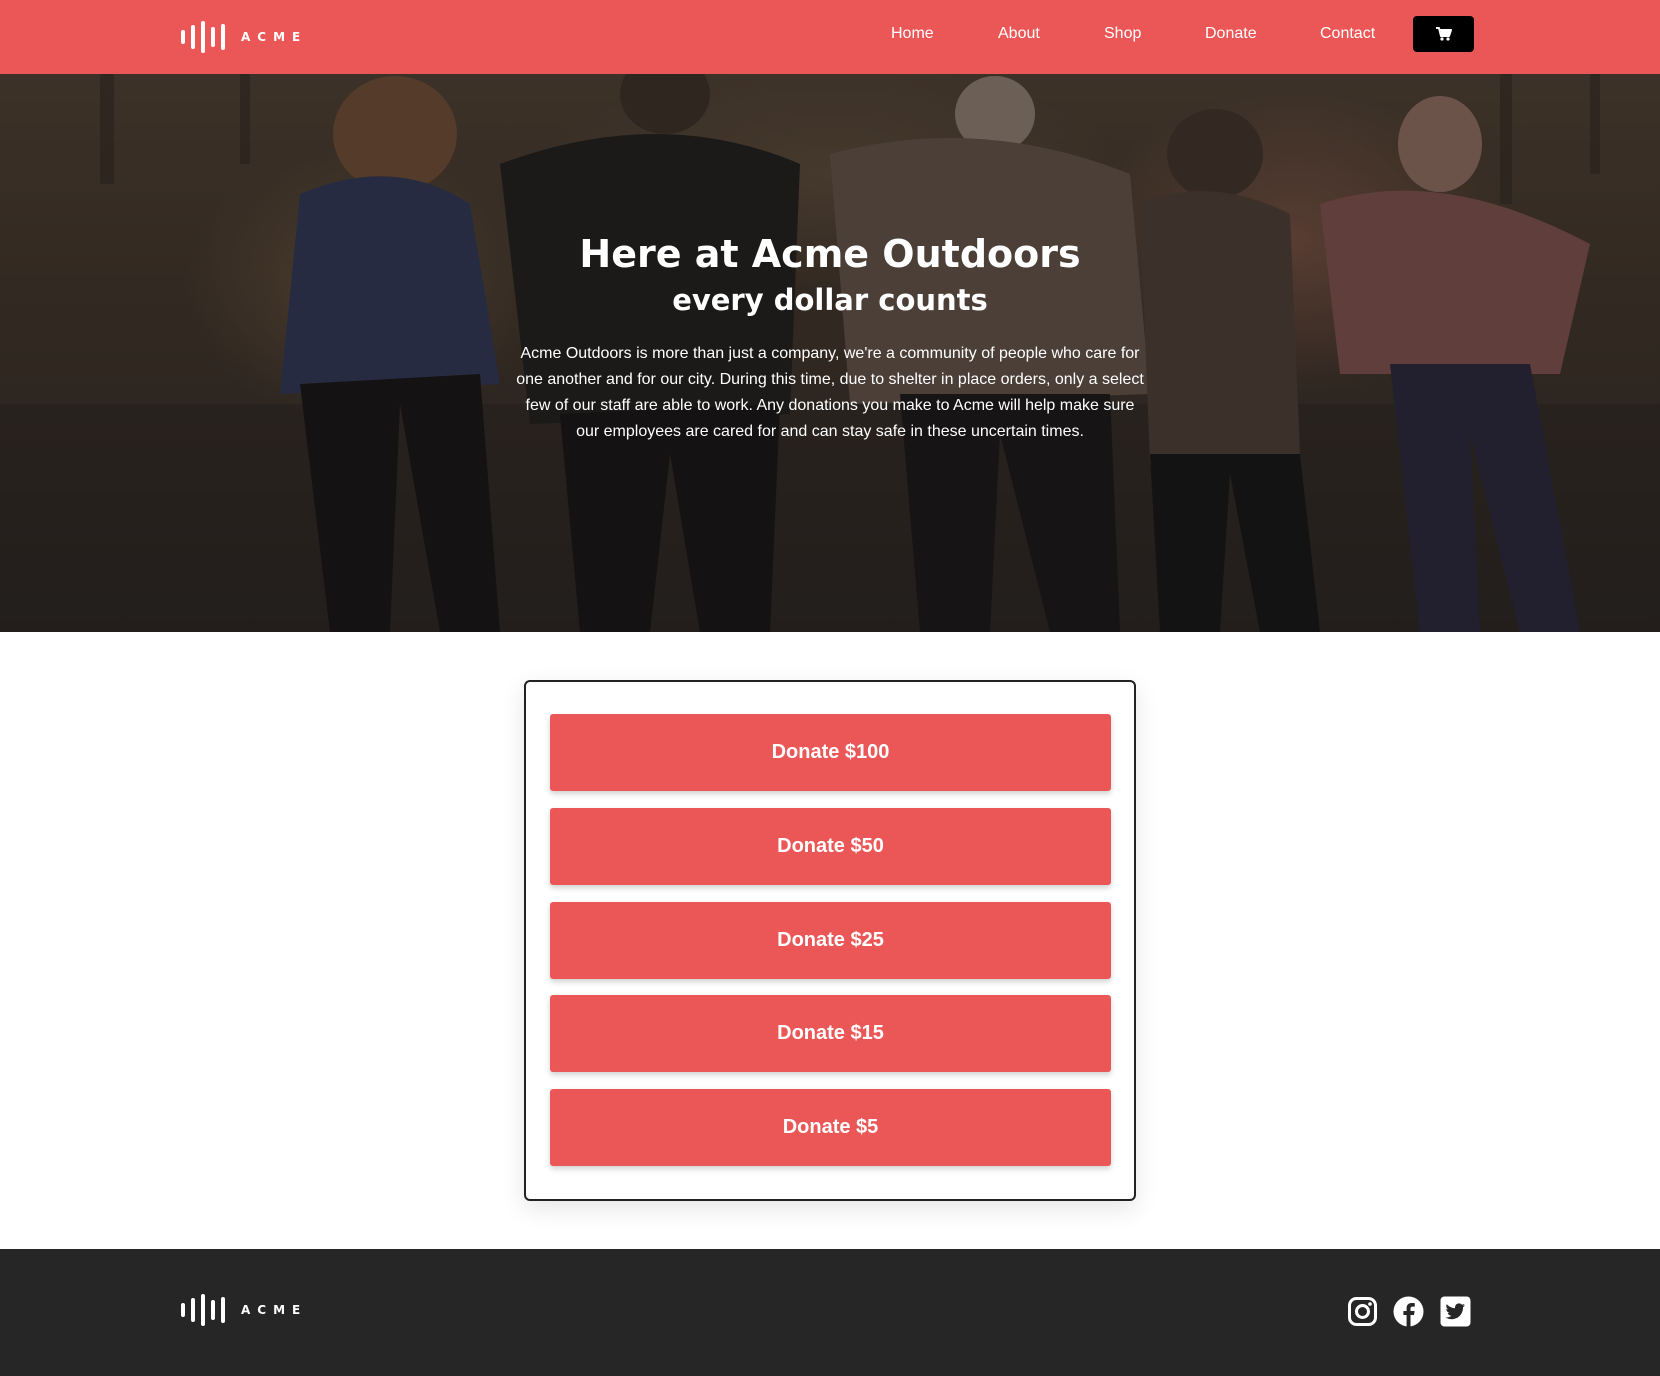 The image size is (1660, 1376). Describe the element at coordinates (1122, 34) in the screenshot. I see `nav-shop: Shop` at that location.